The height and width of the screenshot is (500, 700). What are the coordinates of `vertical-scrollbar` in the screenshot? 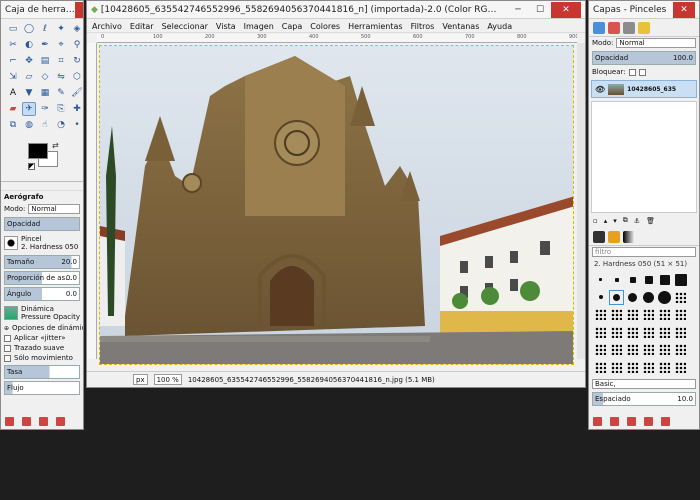 It's located at (581, 201).